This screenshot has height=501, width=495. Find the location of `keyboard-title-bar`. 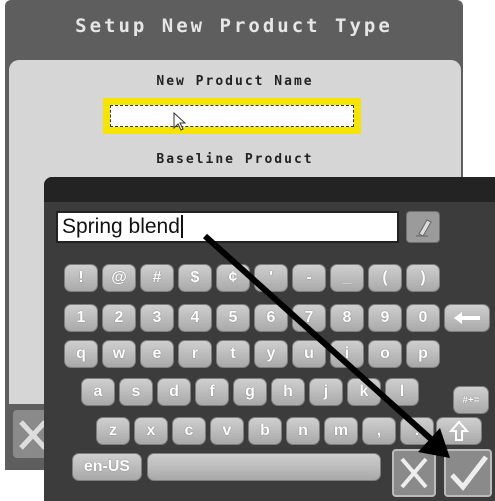

keyboard-title-bar is located at coordinates (269, 189).